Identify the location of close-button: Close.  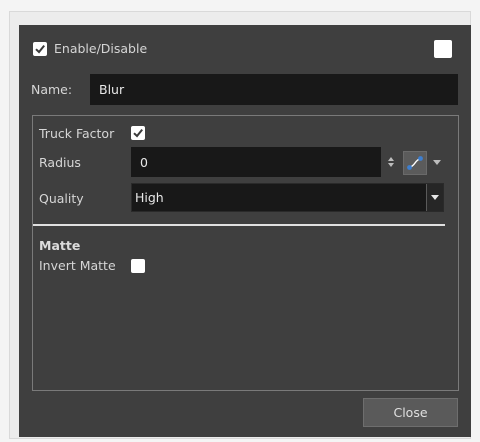
(410, 412).